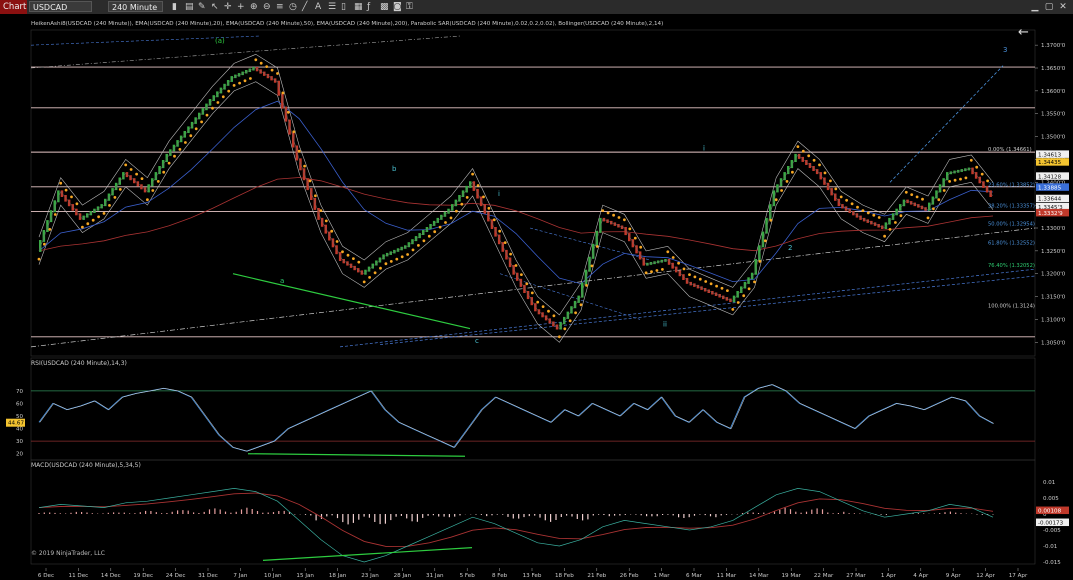 The image size is (1073, 580). Describe the element at coordinates (19, 430) in the screenshot. I see `rsi-tick-label: 40` at that location.